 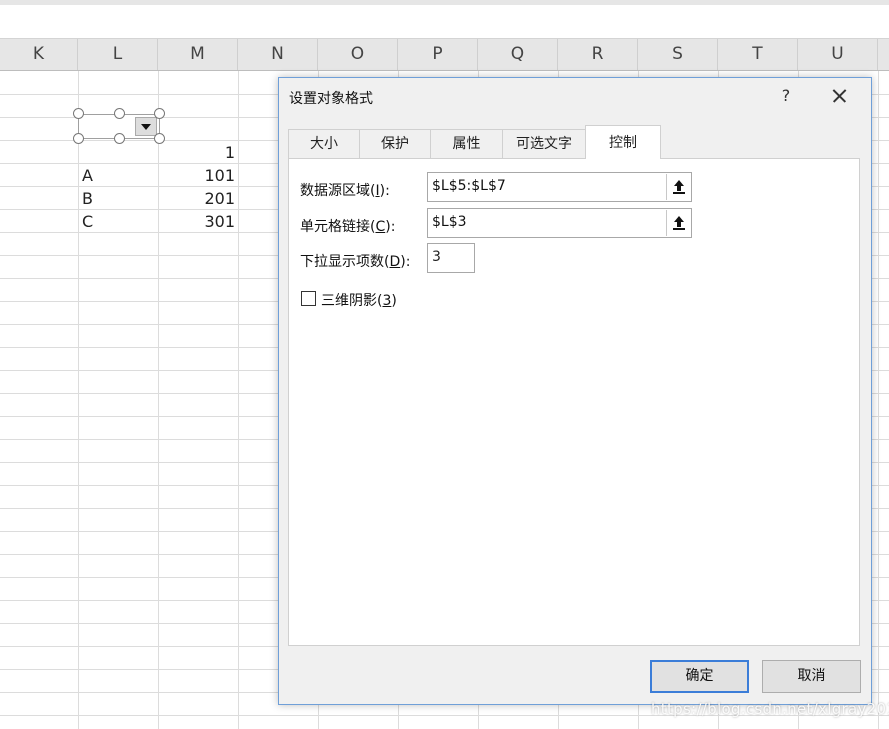 I want to click on column-header-k: K, so click(x=39, y=54).